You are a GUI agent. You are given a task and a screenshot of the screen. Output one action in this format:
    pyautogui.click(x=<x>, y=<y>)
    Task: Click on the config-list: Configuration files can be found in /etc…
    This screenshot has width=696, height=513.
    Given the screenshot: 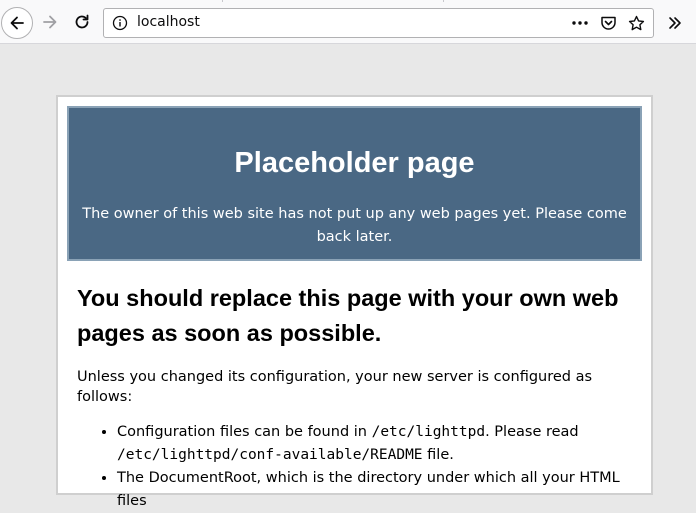 What is the action you would take?
    pyautogui.click(x=357, y=467)
    